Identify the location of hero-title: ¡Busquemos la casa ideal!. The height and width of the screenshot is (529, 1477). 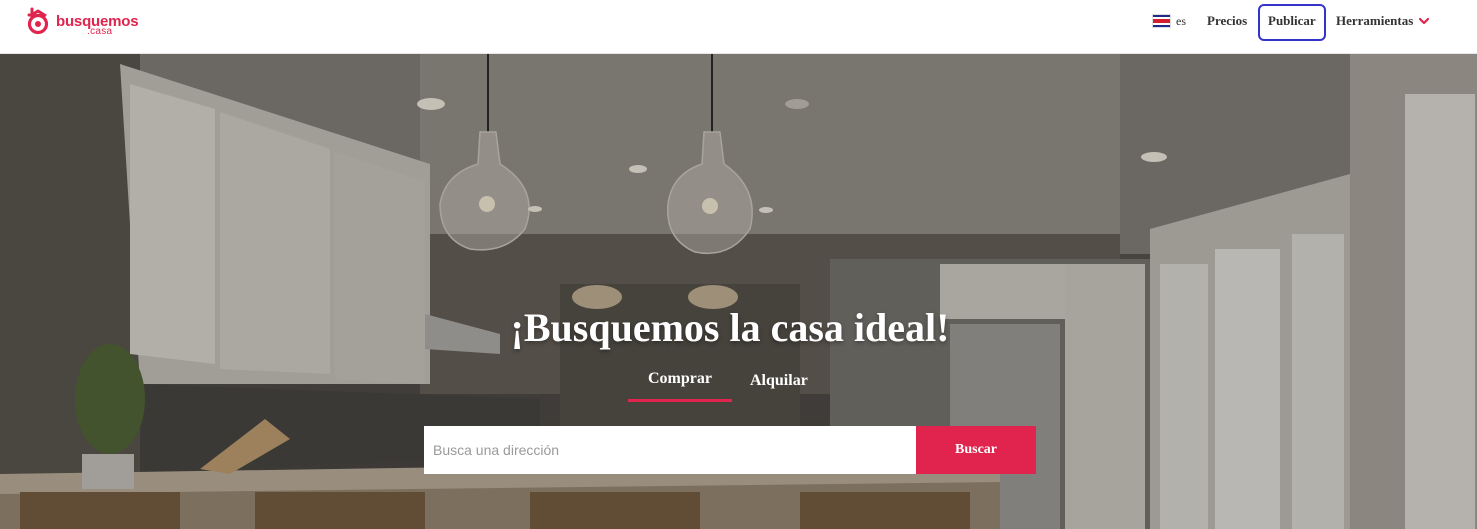
(730, 327).